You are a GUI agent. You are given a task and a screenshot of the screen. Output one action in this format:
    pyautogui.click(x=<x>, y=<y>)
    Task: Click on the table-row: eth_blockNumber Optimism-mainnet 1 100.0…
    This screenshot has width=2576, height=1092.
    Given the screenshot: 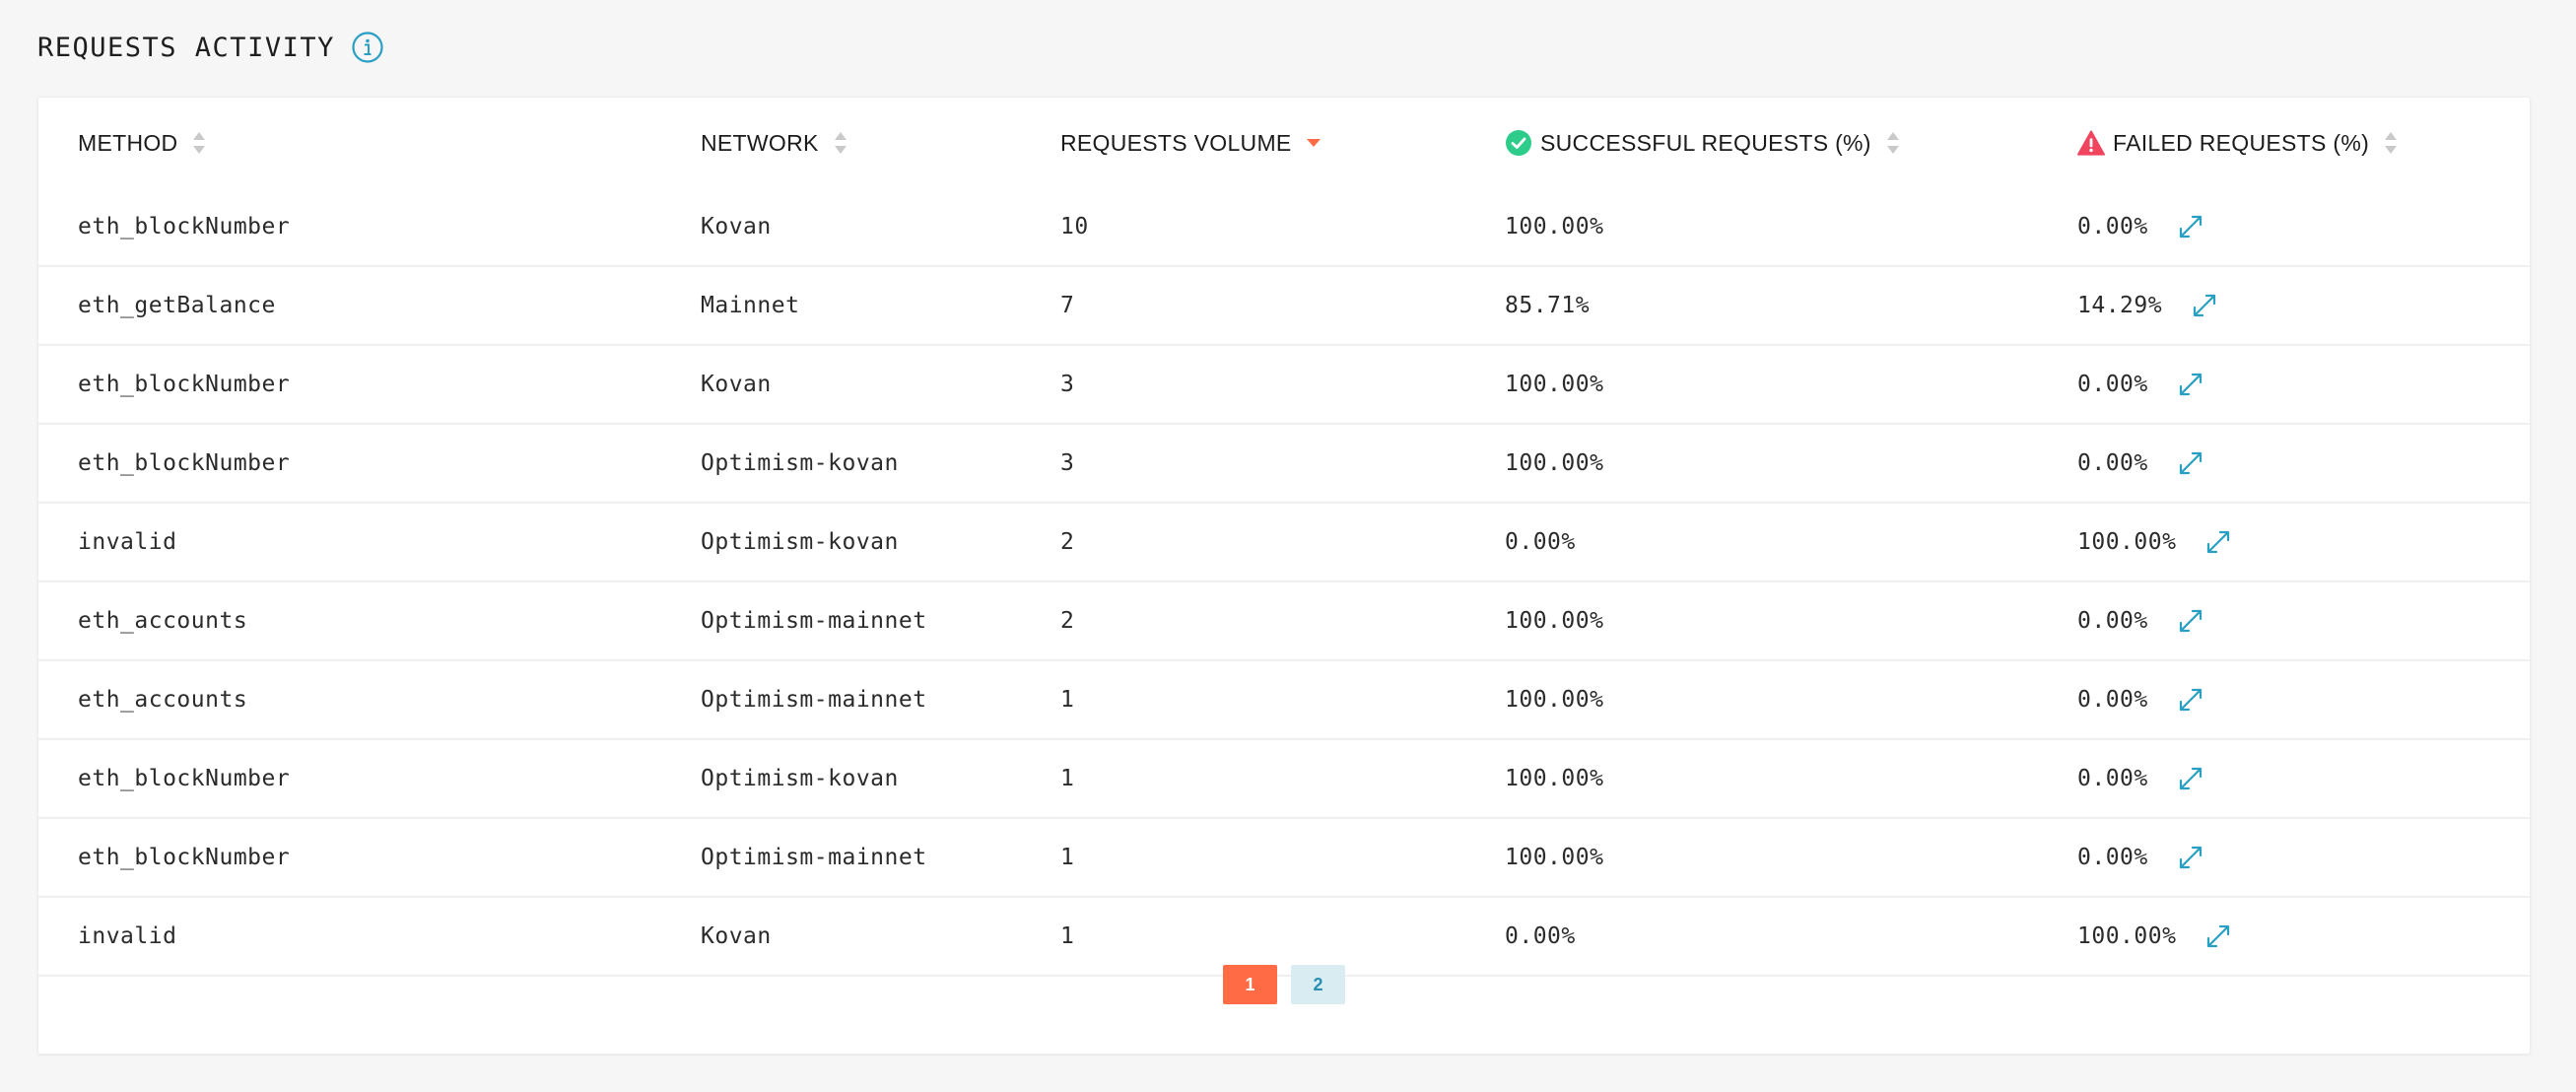 What is the action you would take?
    pyautogui.click(x=1284, y=858)
    